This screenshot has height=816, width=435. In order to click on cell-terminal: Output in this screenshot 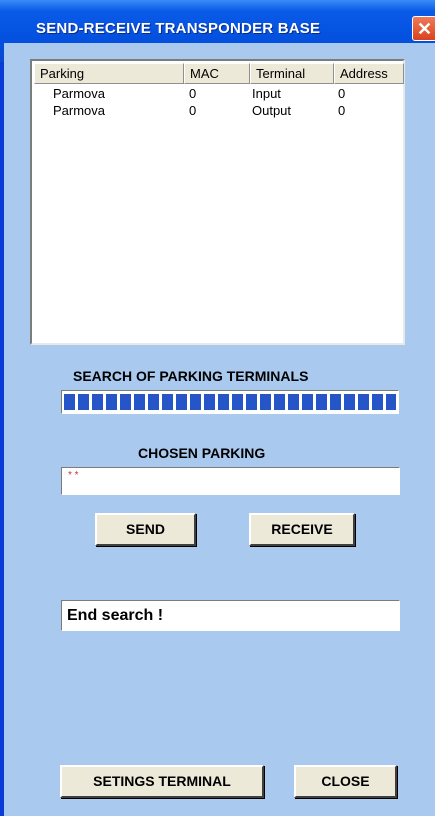, I will do `click(272, 110)`.